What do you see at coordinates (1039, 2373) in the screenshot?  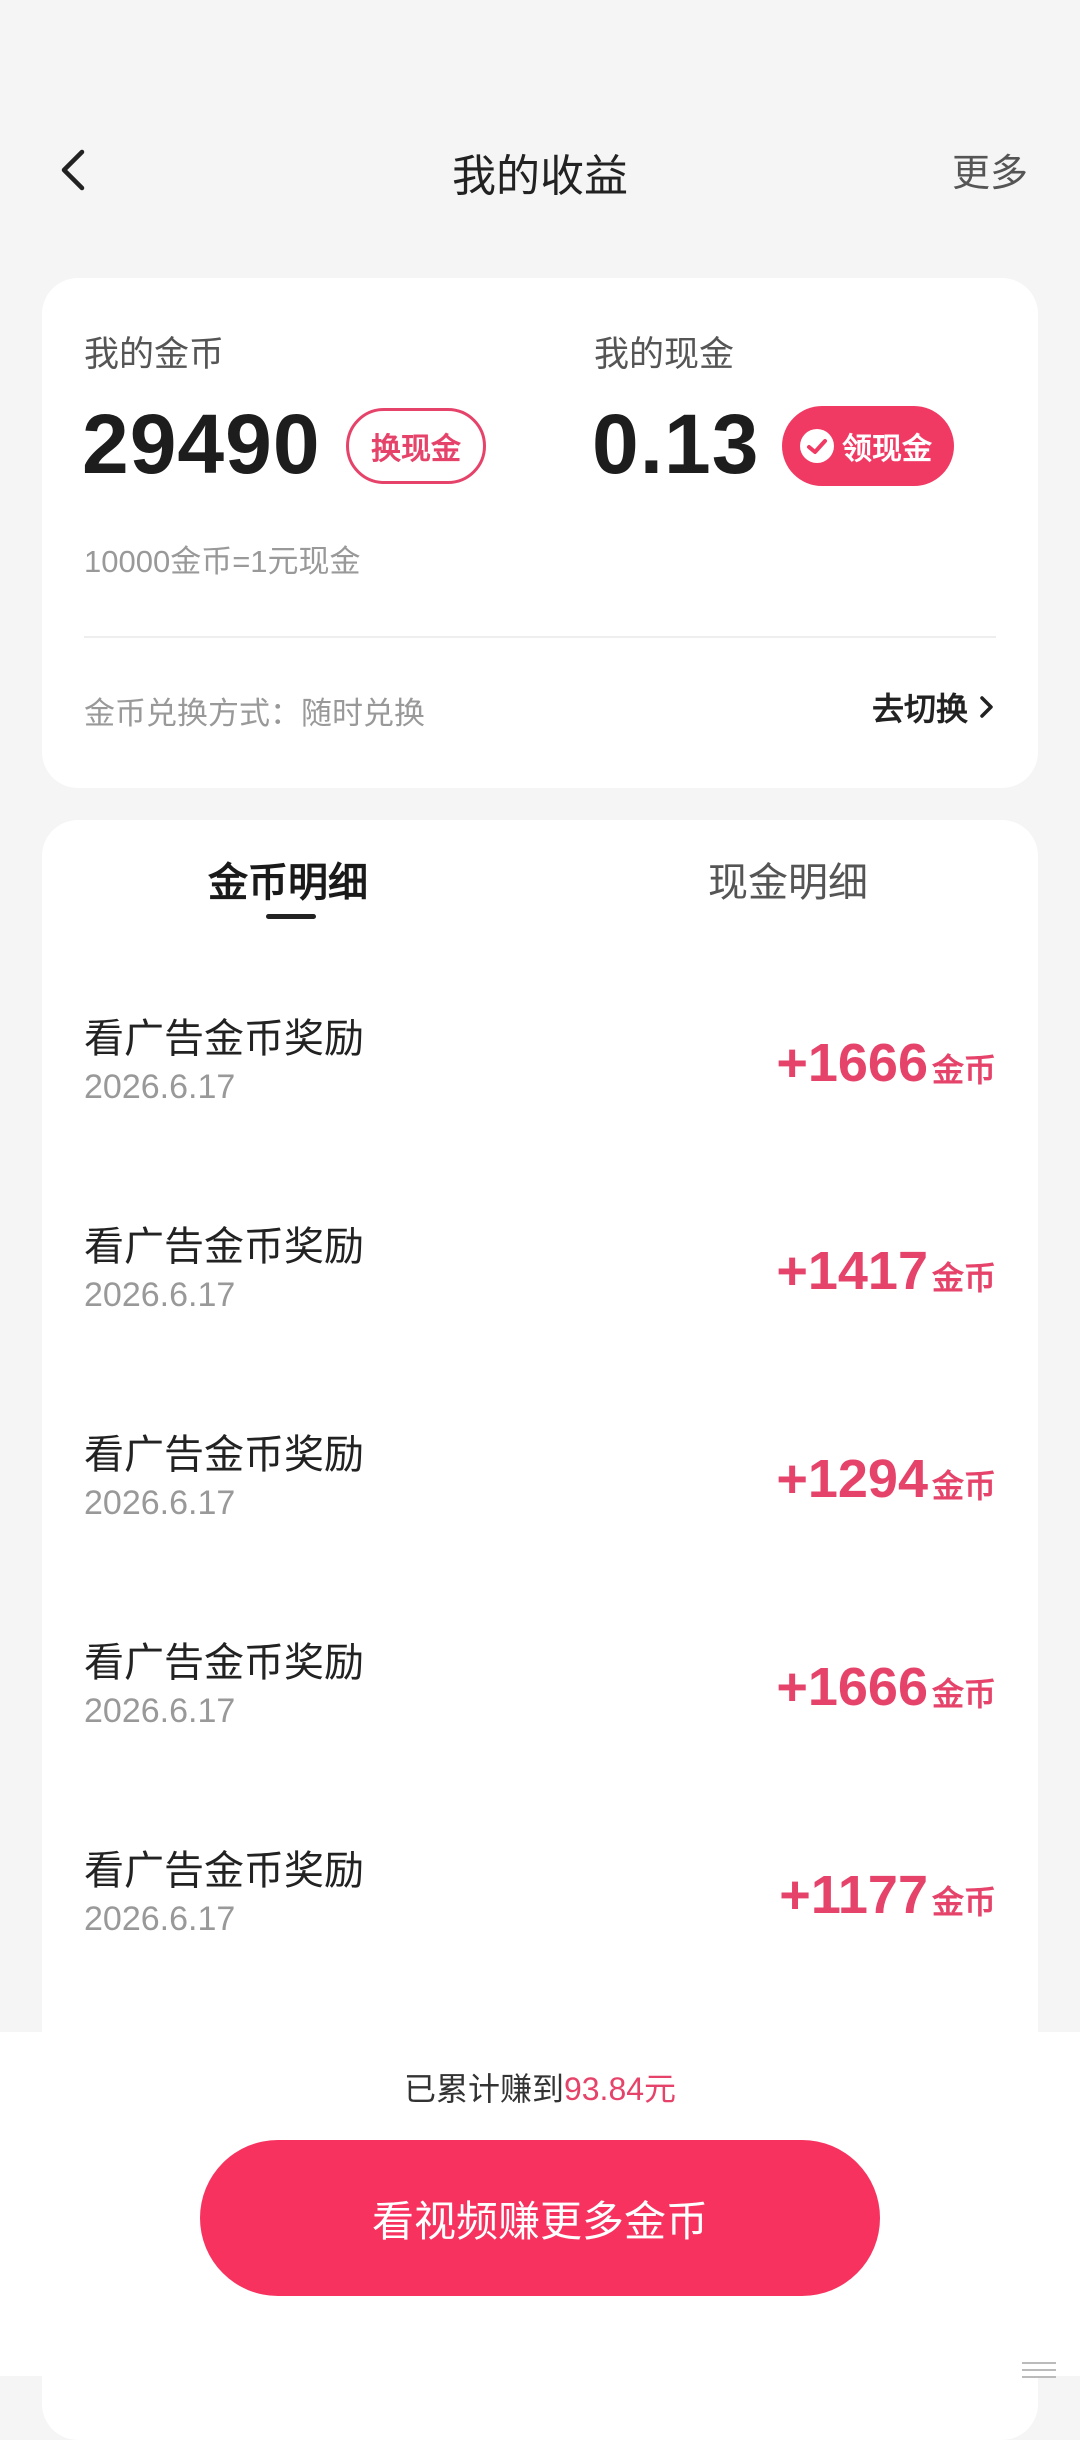 I see `menu-lines-icon` at bounding box center [1039, 2373].